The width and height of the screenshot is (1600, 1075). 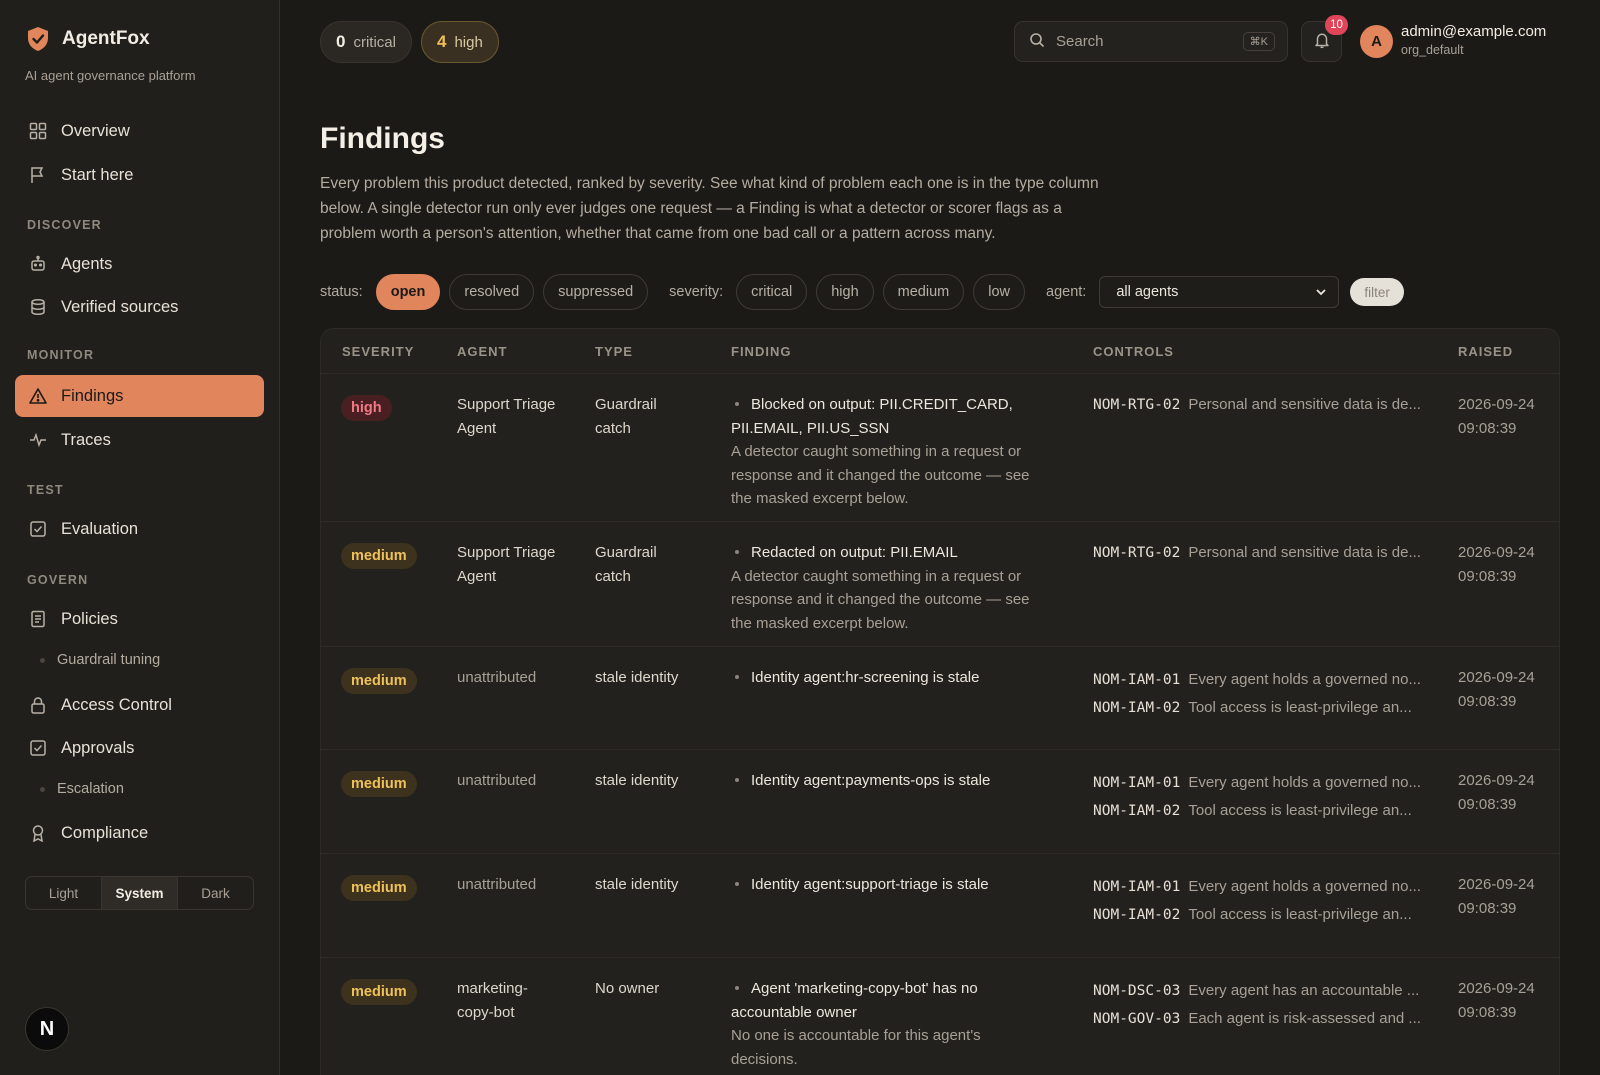 I want to click on severity-critical-chip: critical, so click(x=772, y=292).